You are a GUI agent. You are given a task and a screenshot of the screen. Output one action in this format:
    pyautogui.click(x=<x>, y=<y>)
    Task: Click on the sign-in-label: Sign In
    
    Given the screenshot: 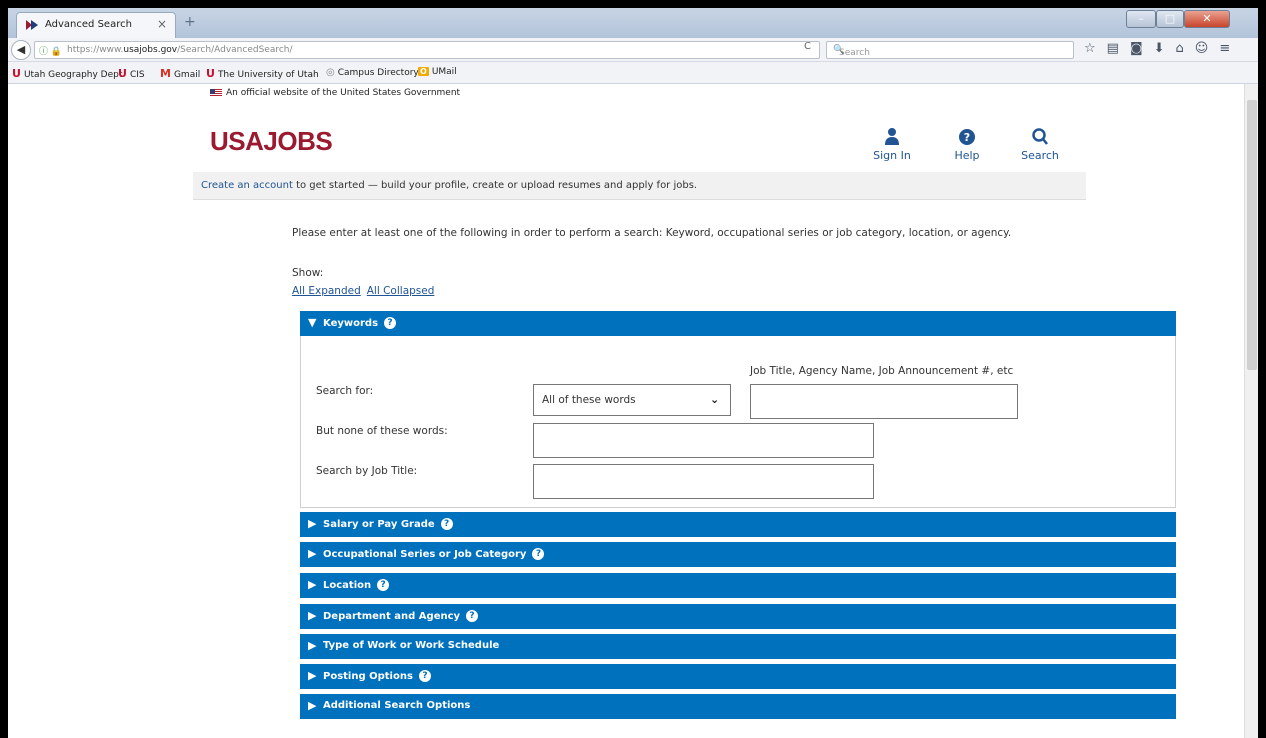 What is the action you would take?
    pyautogui.click(x=892, y=155)
    